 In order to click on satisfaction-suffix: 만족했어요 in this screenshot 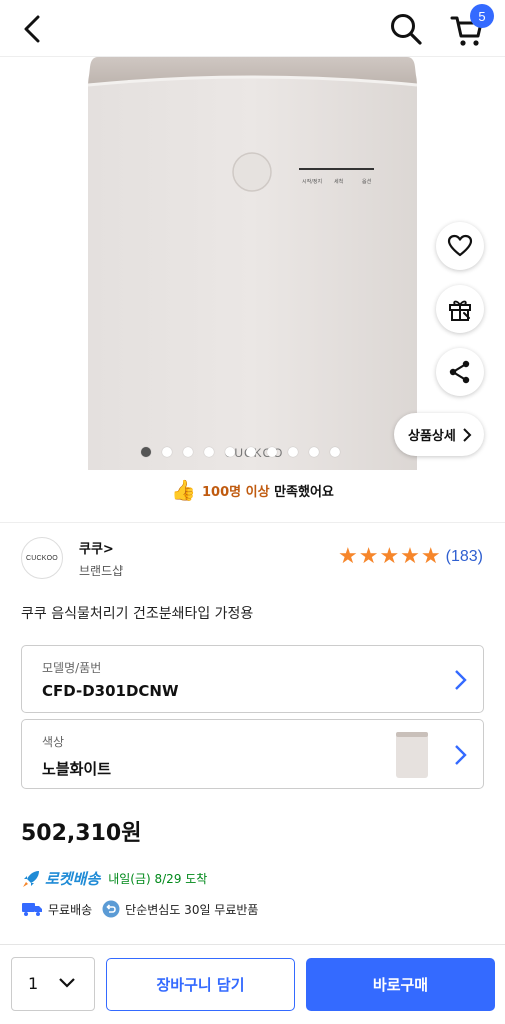, I will do `click(304, 492)`.